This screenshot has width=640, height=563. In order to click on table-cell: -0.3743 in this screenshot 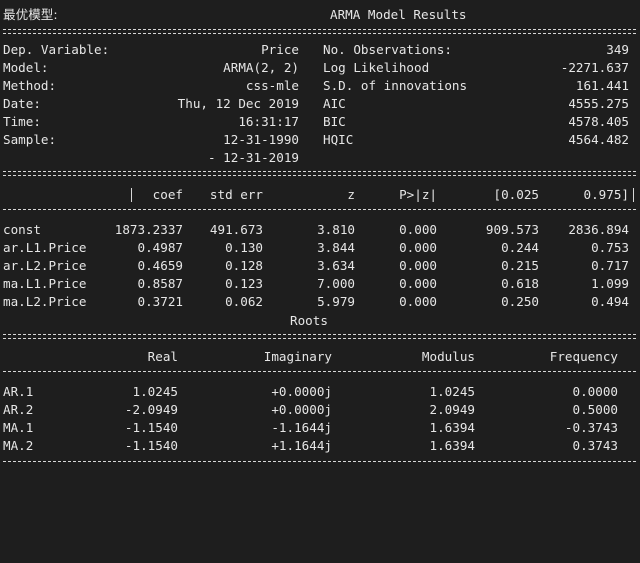, I will do `click(591, 427)`.